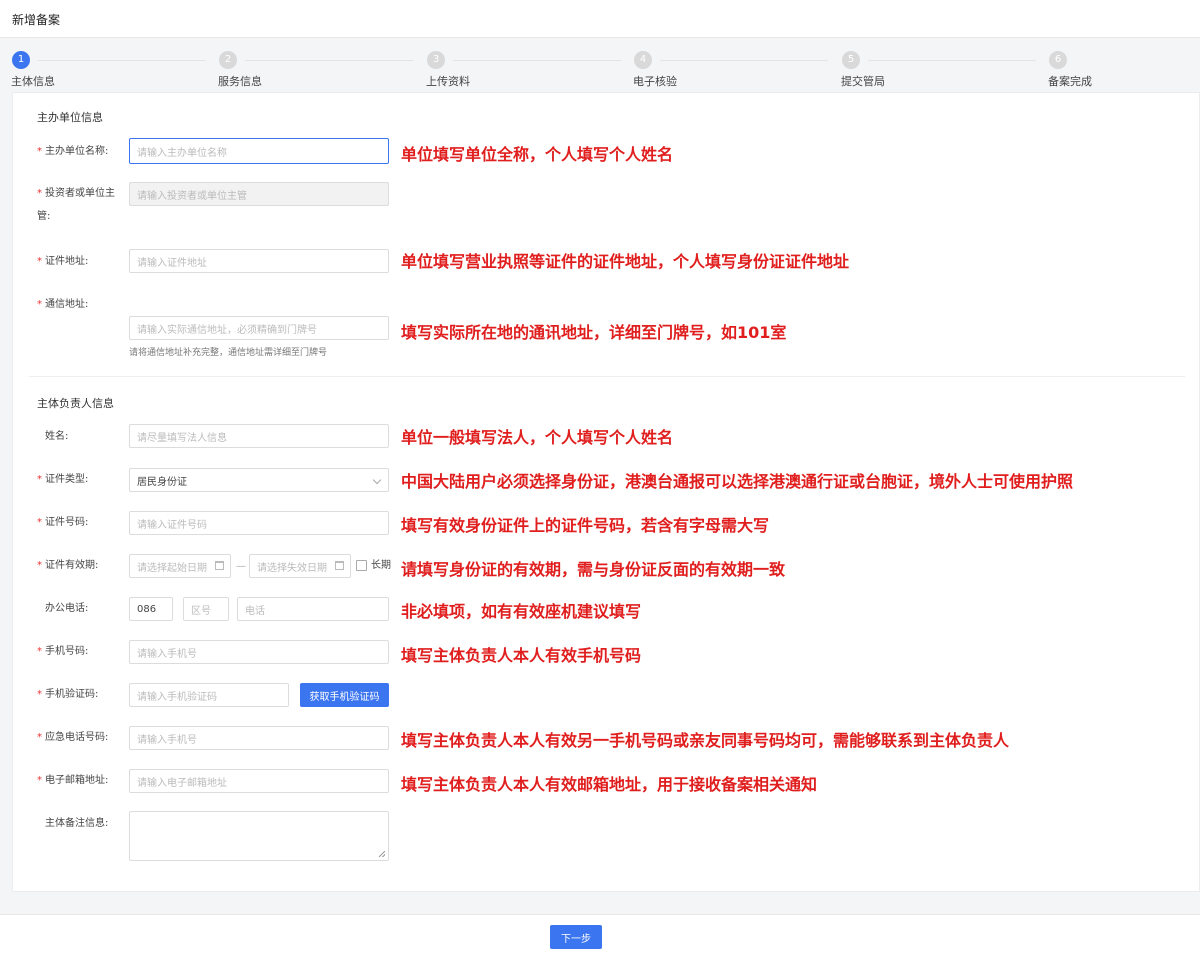  Describe the element at coordinates (73, 737) in the screenshot. I see `emergency-phone-label: * 应急电话号码:` at that location.